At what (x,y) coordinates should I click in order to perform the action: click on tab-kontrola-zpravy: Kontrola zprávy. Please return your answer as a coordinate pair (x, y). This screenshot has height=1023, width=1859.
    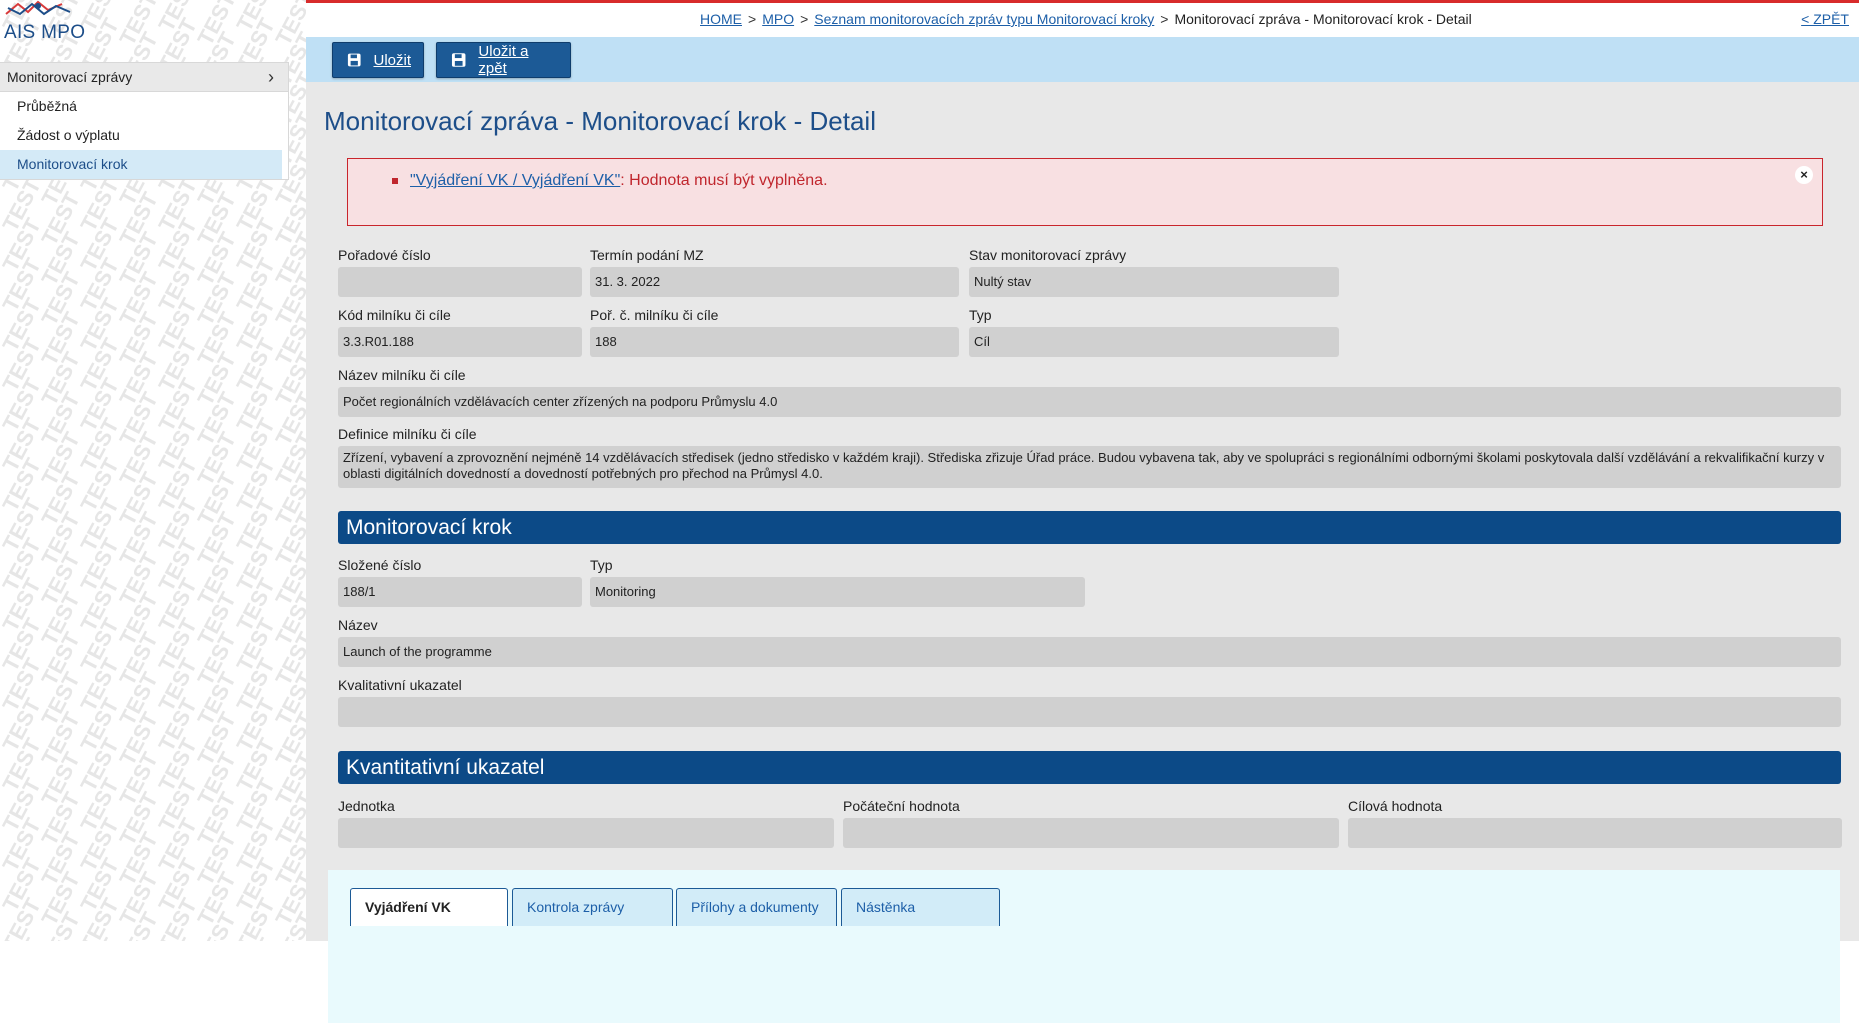
    Looking at the image, I should click on (592, 907).